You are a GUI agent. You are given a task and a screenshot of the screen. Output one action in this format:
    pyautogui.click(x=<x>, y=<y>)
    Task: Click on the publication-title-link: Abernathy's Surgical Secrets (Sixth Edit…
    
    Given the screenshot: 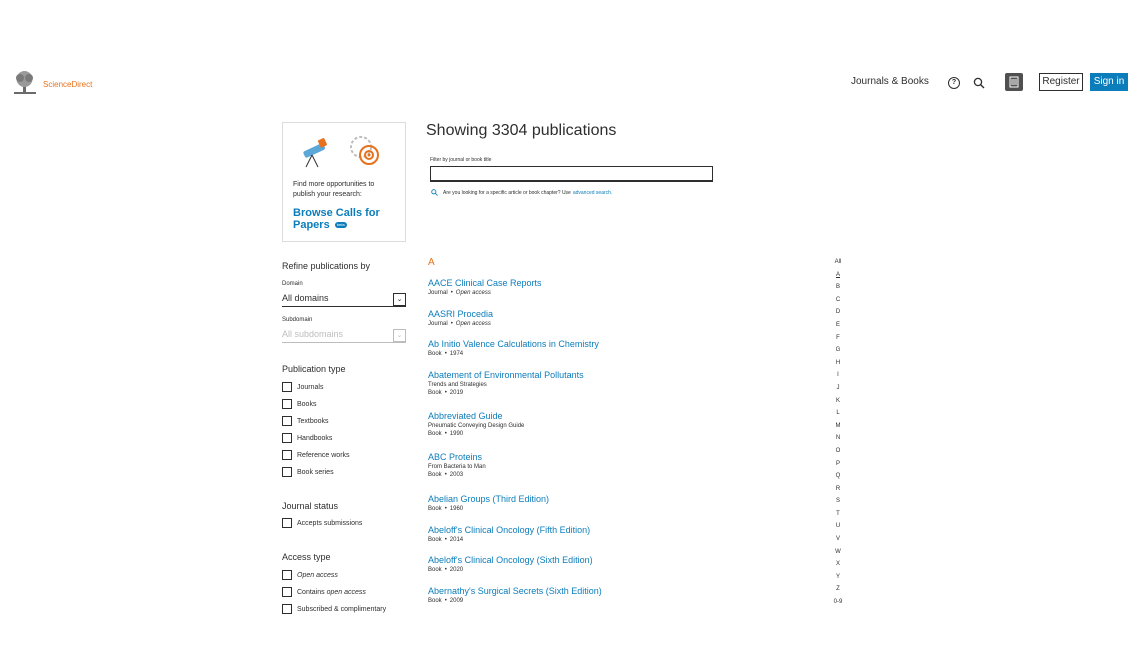 What is the action you would take?
    pyautogui.click(x=515, y=591)
    